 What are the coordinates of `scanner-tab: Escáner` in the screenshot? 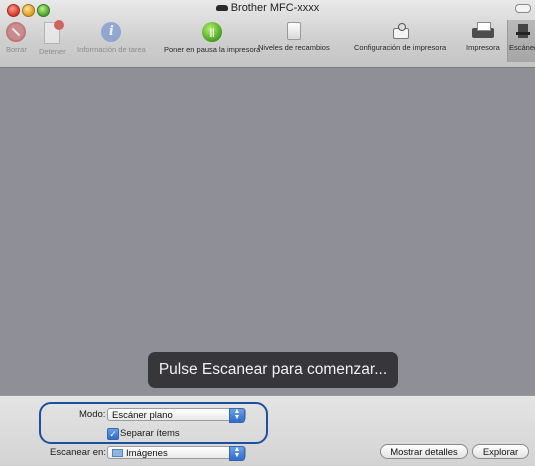 It's located at (522, 37).